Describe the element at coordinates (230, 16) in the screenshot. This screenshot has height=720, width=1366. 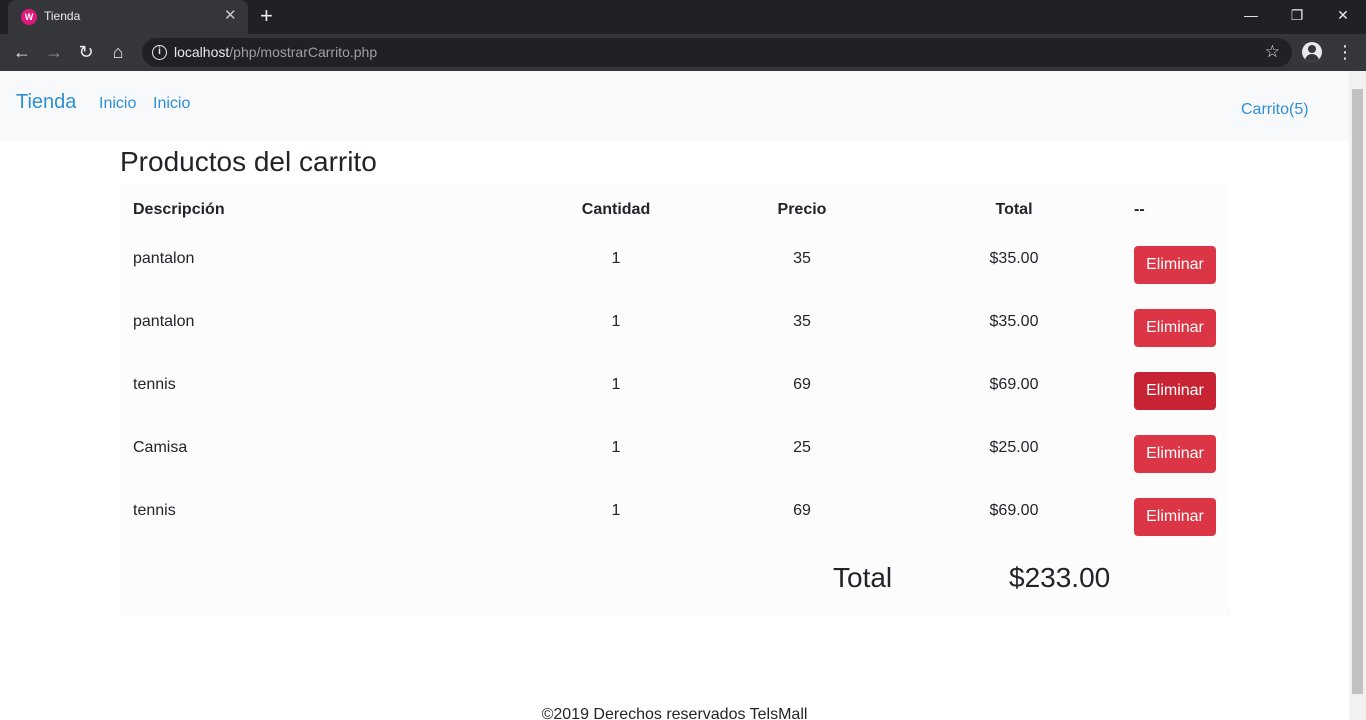
I see `close-tab-icon: ✕` at that location.